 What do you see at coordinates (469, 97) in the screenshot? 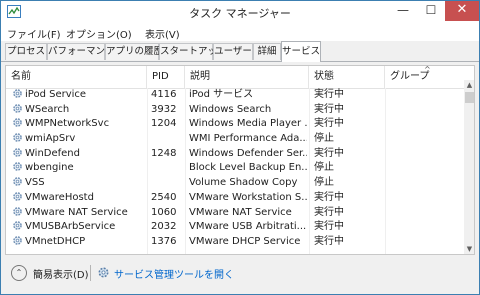
I see `scrollbar-thumb` at bounding box center [469, 97].